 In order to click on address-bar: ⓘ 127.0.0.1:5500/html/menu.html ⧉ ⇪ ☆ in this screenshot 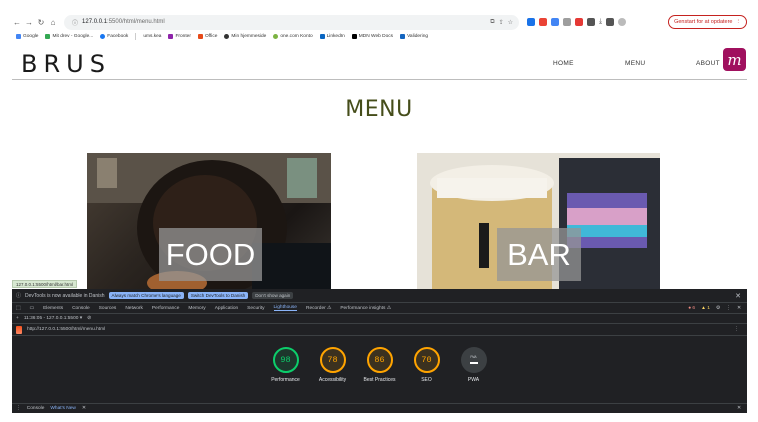, I will do `click(291, 22)`.